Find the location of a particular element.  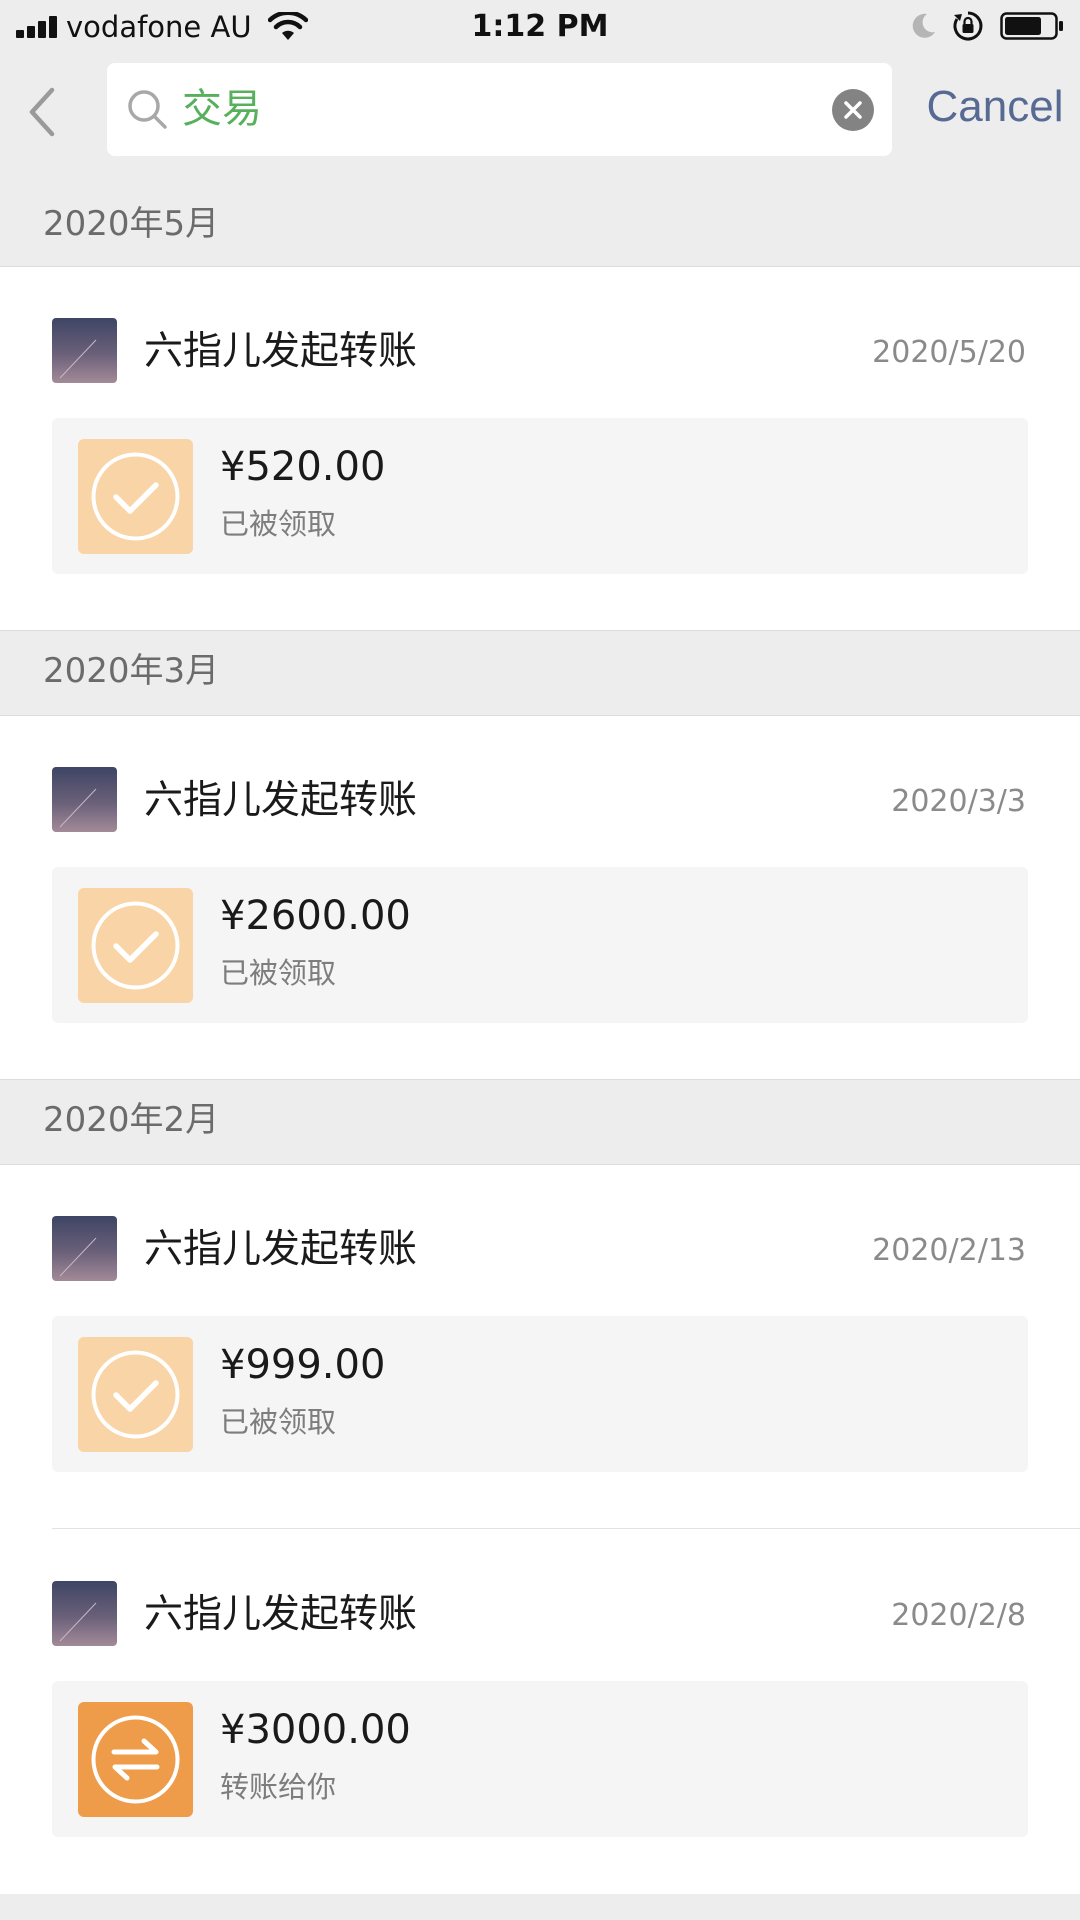

status-bar: vodafone AU 1:12 PM is located at coordinates (540, 27).